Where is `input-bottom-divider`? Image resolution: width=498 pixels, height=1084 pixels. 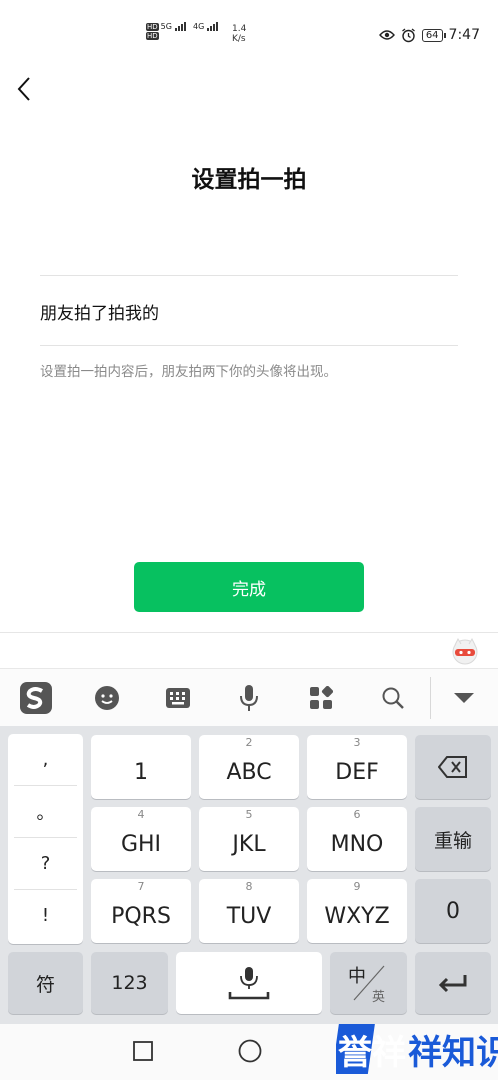
input-bottom-divider is located at coordinates (249, 345).